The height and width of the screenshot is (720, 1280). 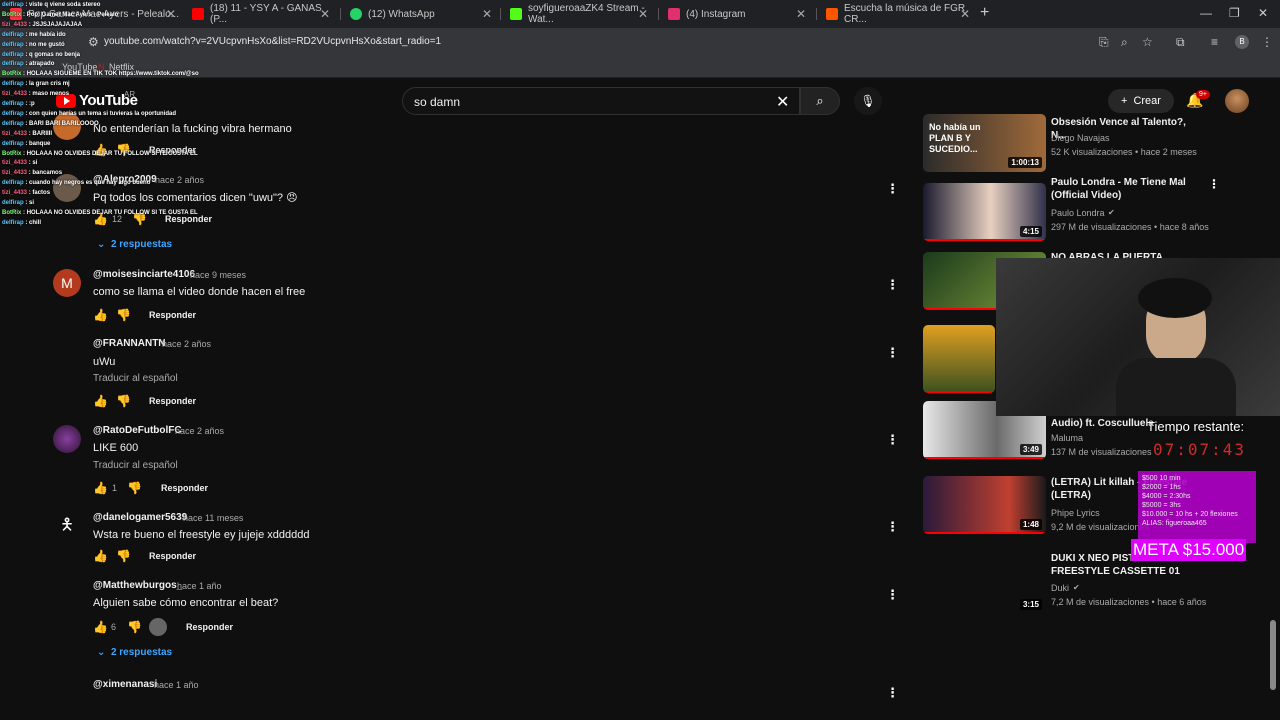 I want to click on search-input: so damn, so click(x=437, y=102).